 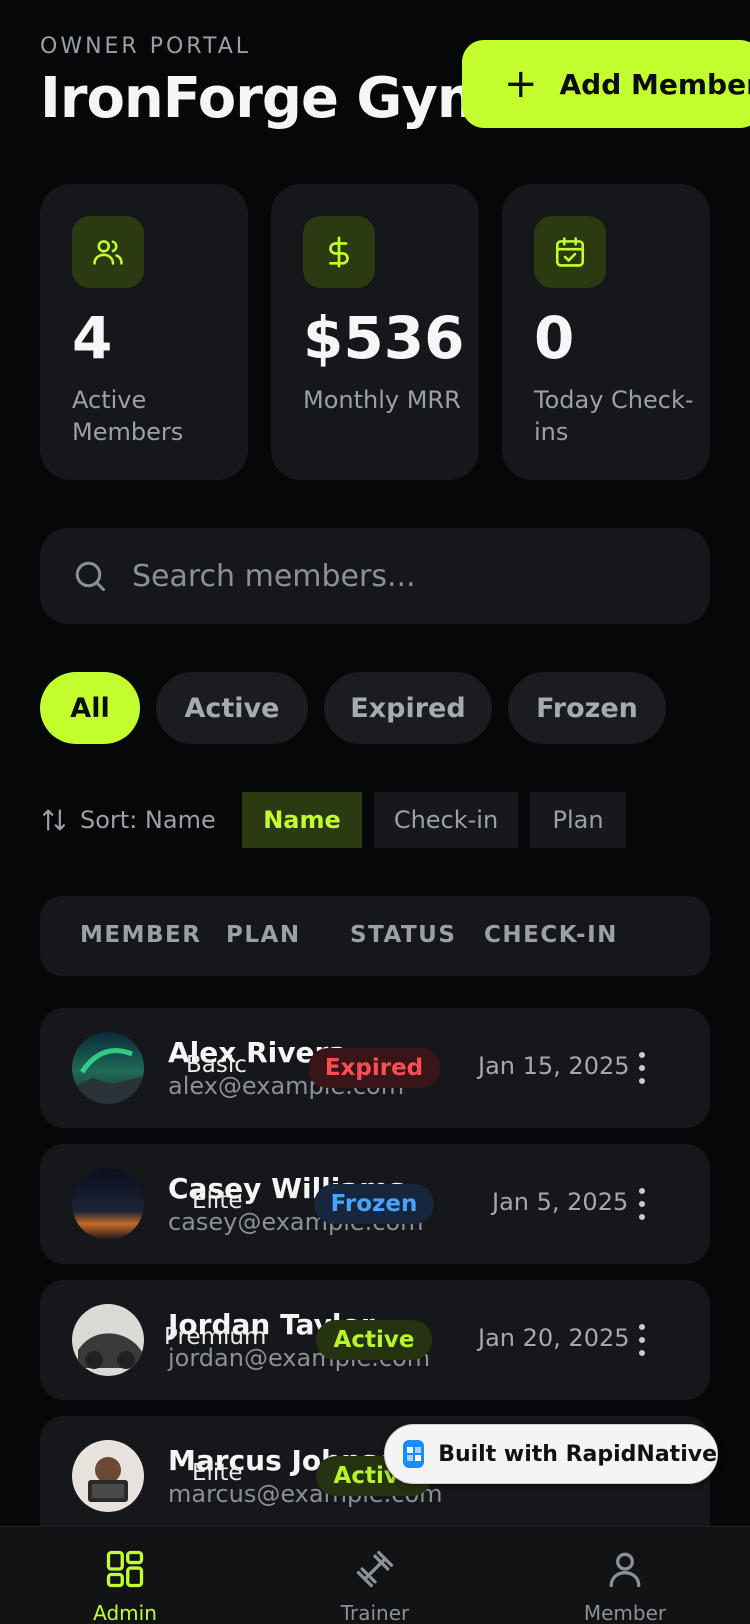 What do you see at coordinates (92, 338) in the screenshot?
I see `stat-value: 4` at bounding box center [92, 338].